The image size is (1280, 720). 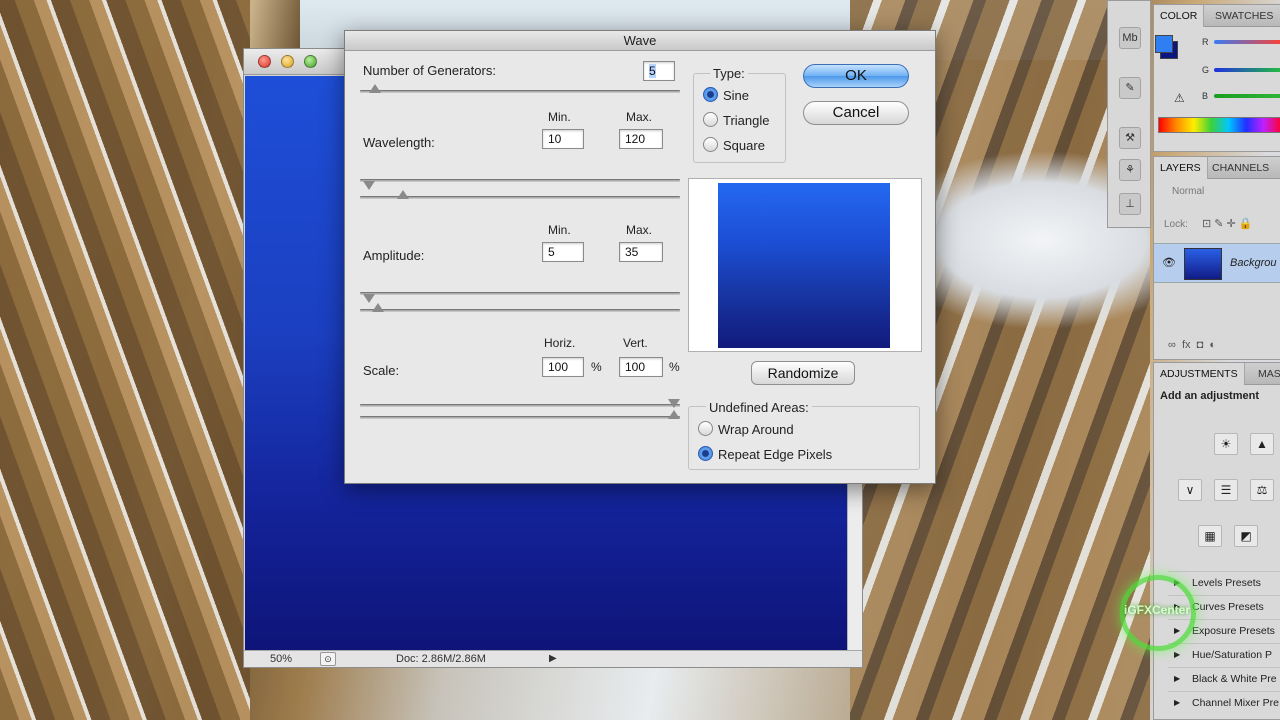 What do you see at coordinates (520, 310) in the screenshot?
I see `amplitude-max-track` at bounding box center [520, 310].